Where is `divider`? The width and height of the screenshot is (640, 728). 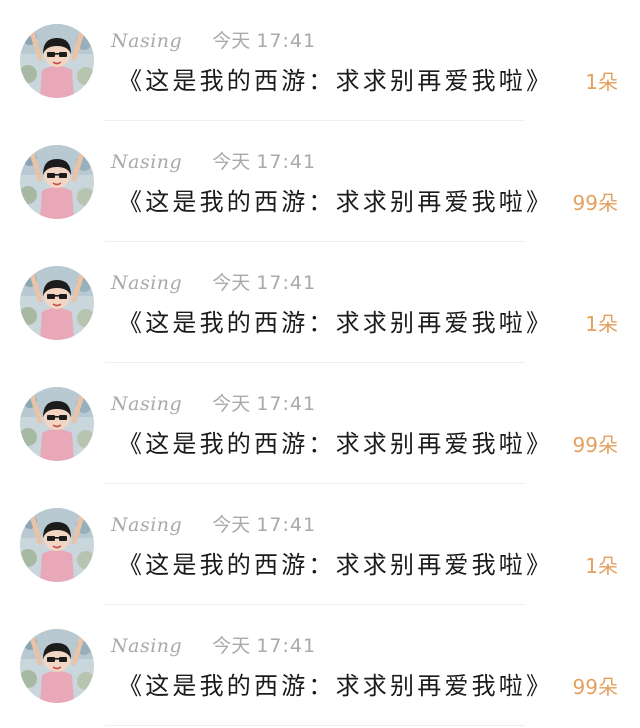 divider is located at coordinates (315, 725).